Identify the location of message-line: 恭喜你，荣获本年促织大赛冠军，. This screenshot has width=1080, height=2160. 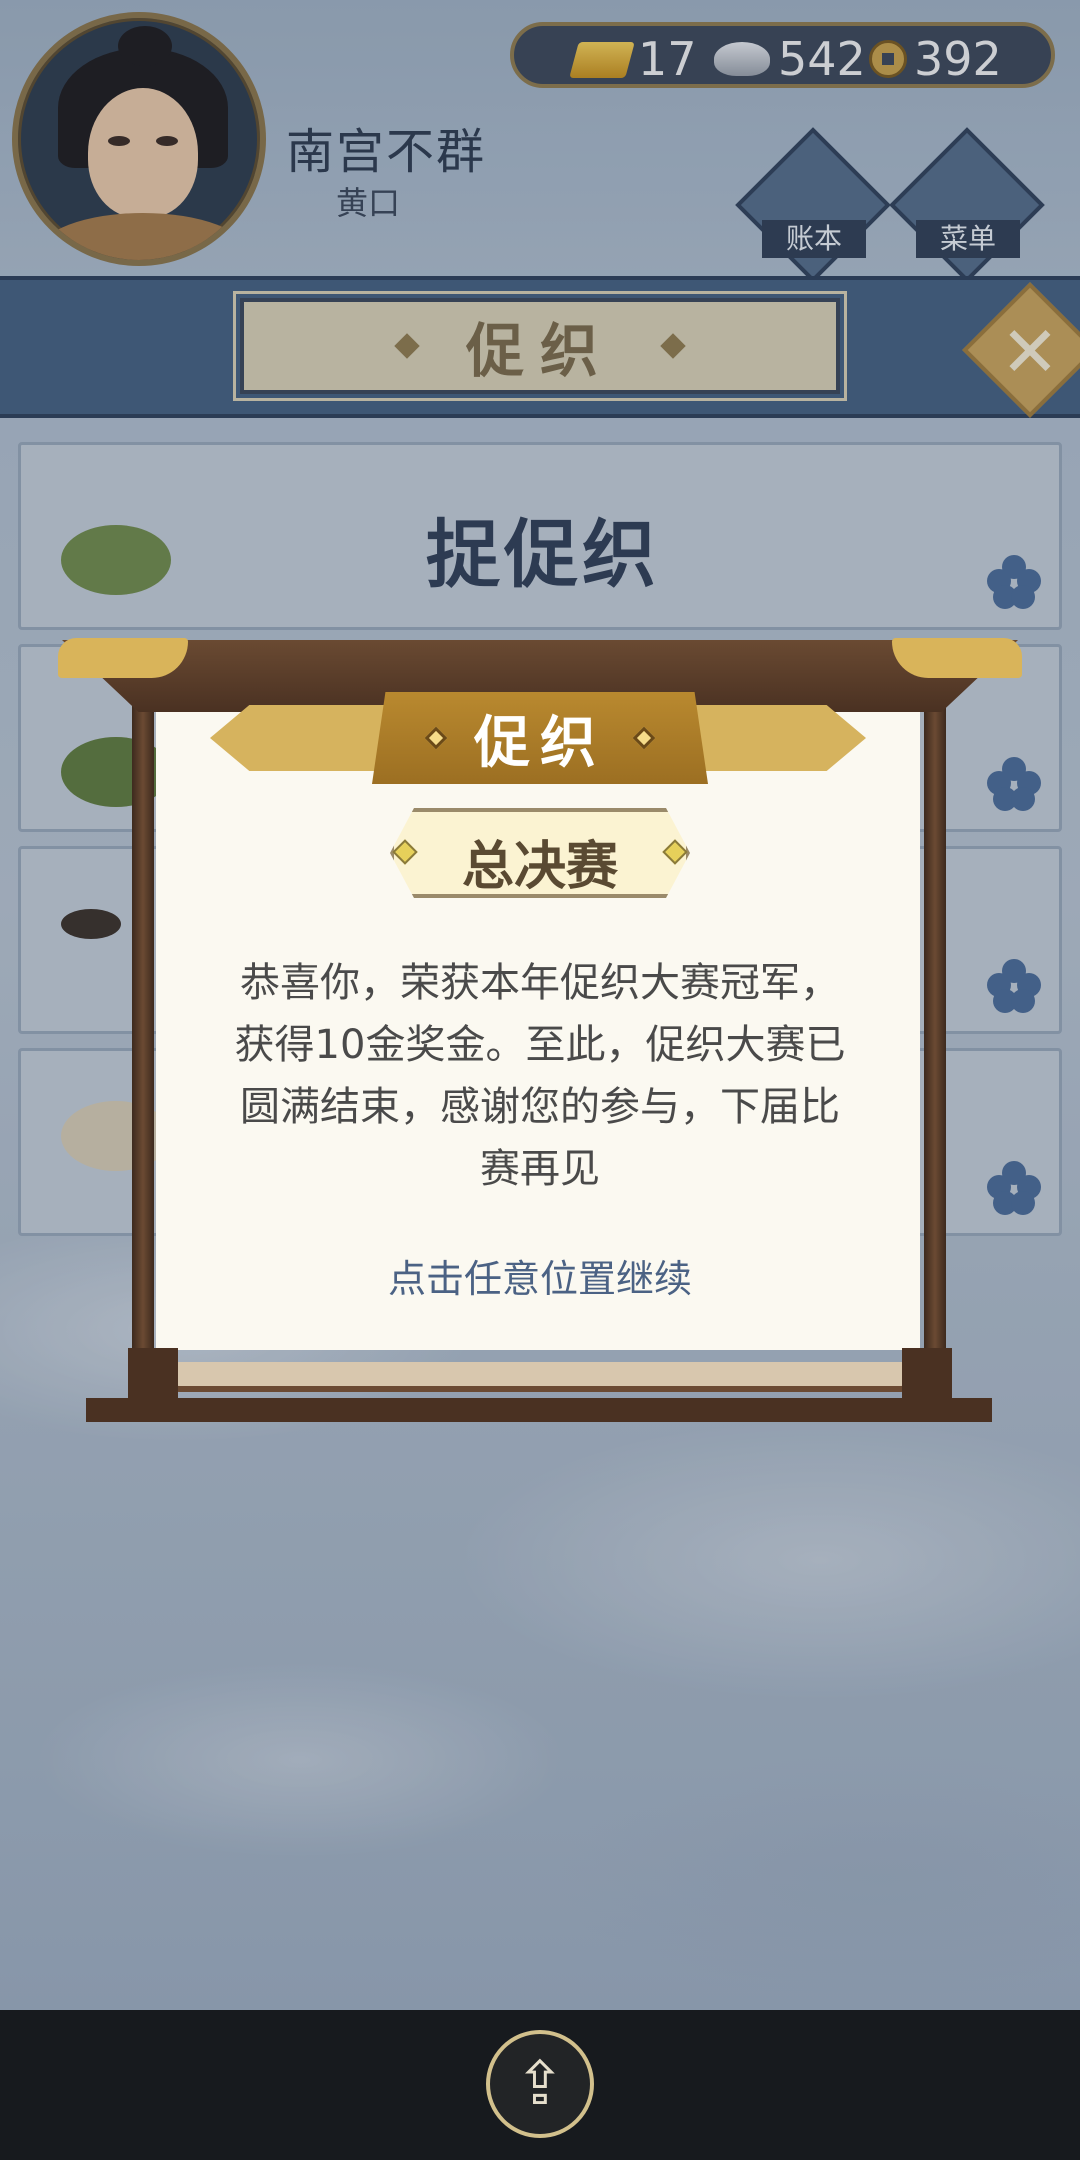
(540, 983).